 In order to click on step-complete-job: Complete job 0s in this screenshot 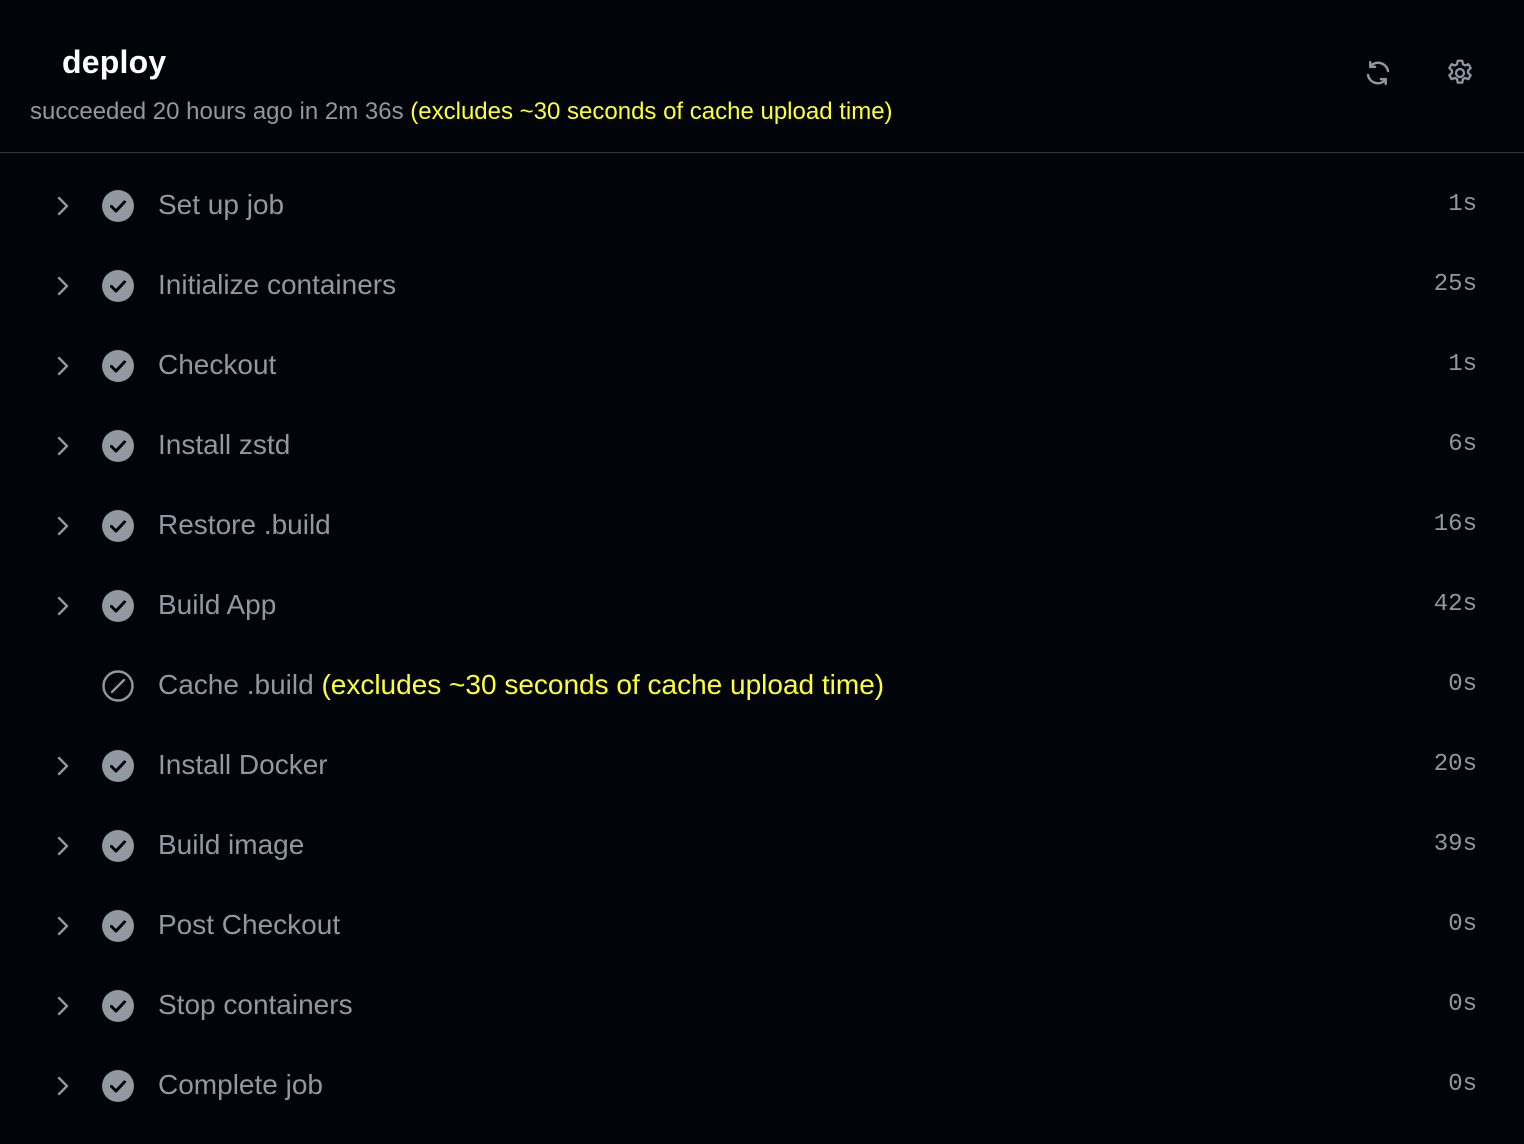, I will do `click(762, 1086)`.